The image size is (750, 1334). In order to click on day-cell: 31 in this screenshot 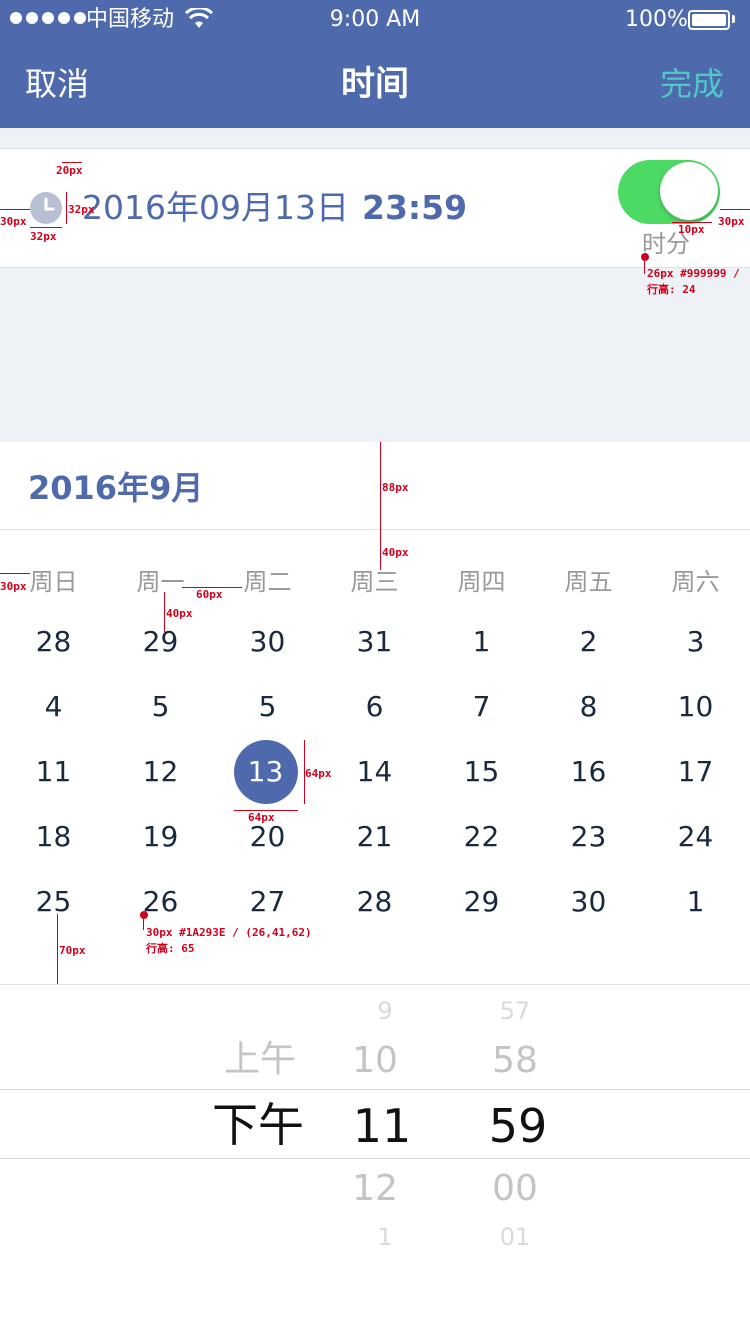, I will do `click(374, 642)`.